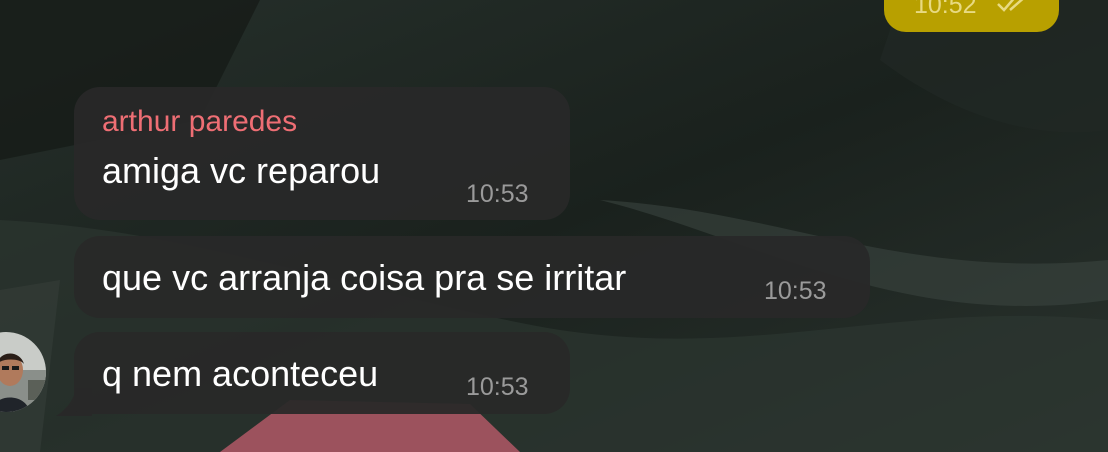  What do you see at coordinates (241, 170) in the screenshot?
I see `message-text: amiga vc reparou` at bounding box center [241, 170].